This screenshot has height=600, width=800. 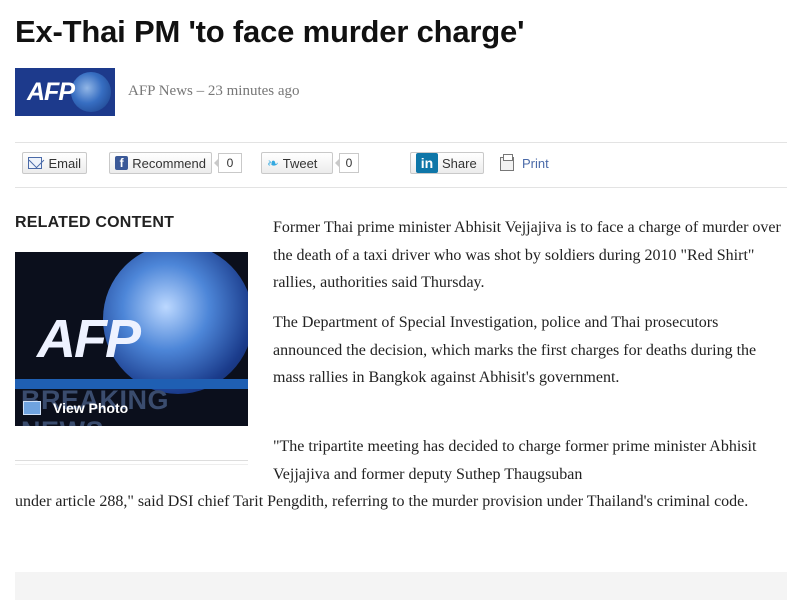 What do you see at coordinates (300, 163) in the screenshot?
I see `tweet-label: Tweet` at bounding box center [300, 163].